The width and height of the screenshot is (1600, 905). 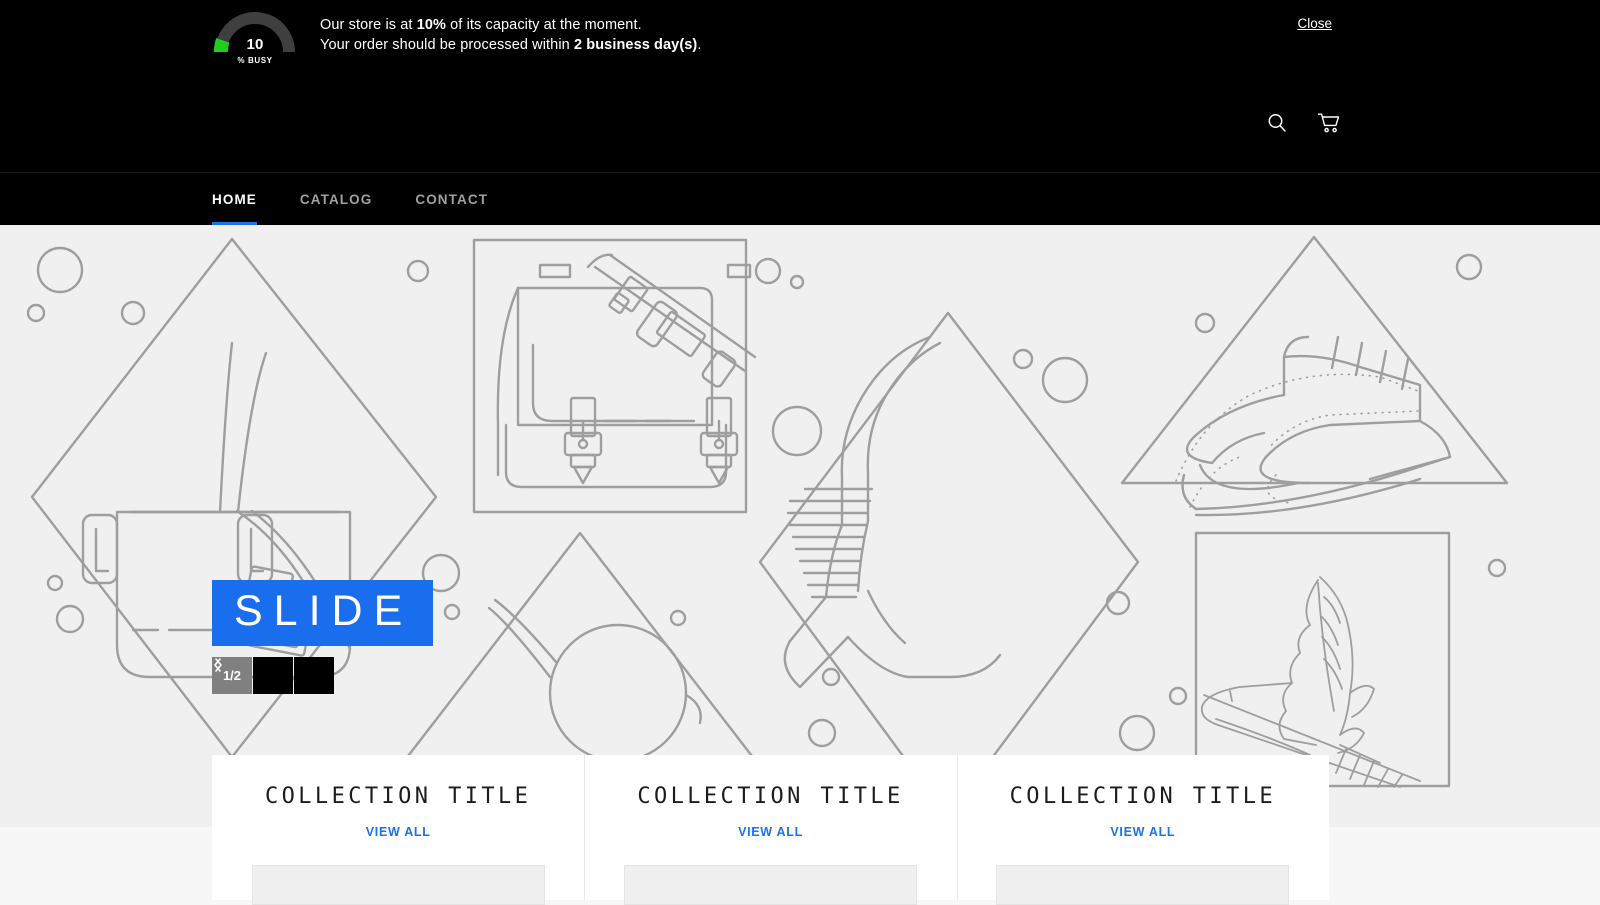 I want to click on header-icon-group, so click(x=1303, y=123).